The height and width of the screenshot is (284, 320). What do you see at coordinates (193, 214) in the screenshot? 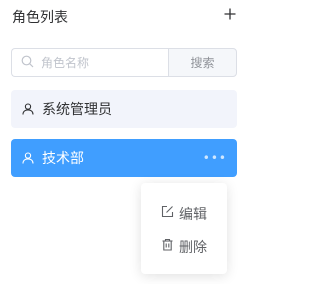
I see `menu-item-label: 编辑` at bounding box center [193, 214].